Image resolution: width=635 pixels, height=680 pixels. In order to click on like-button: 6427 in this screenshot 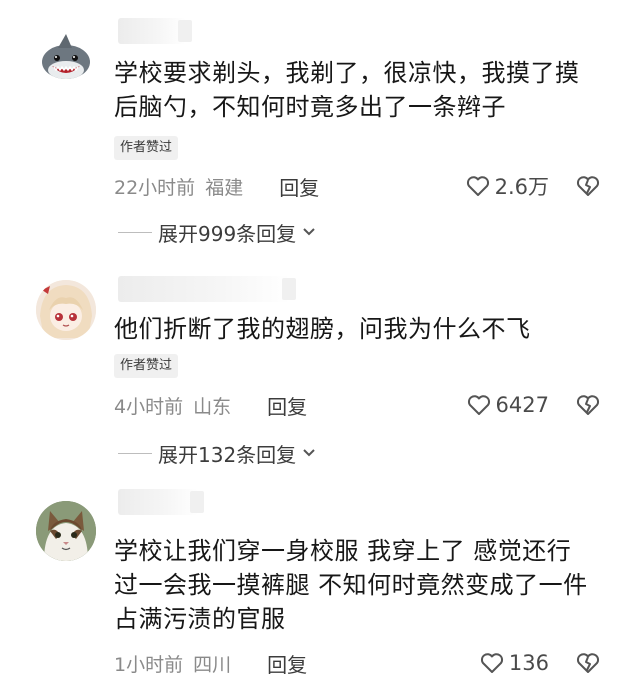, I will do `click(508, 405)`.